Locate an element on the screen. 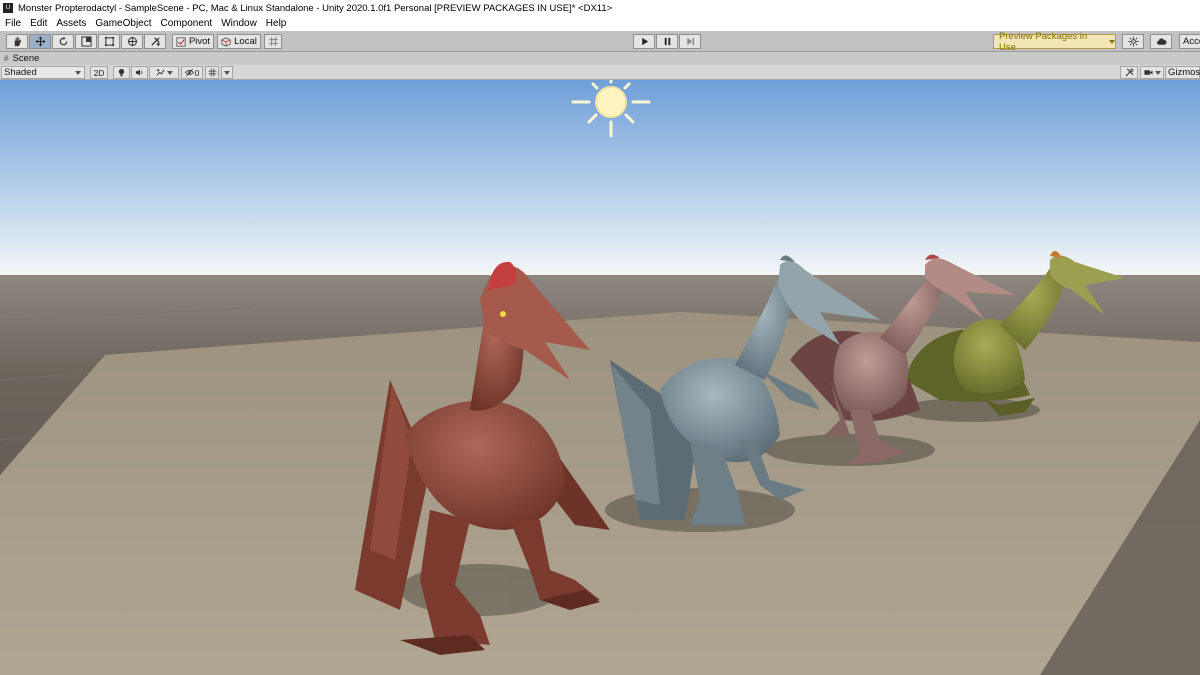  pause-button is located at coordinates (667, 41).